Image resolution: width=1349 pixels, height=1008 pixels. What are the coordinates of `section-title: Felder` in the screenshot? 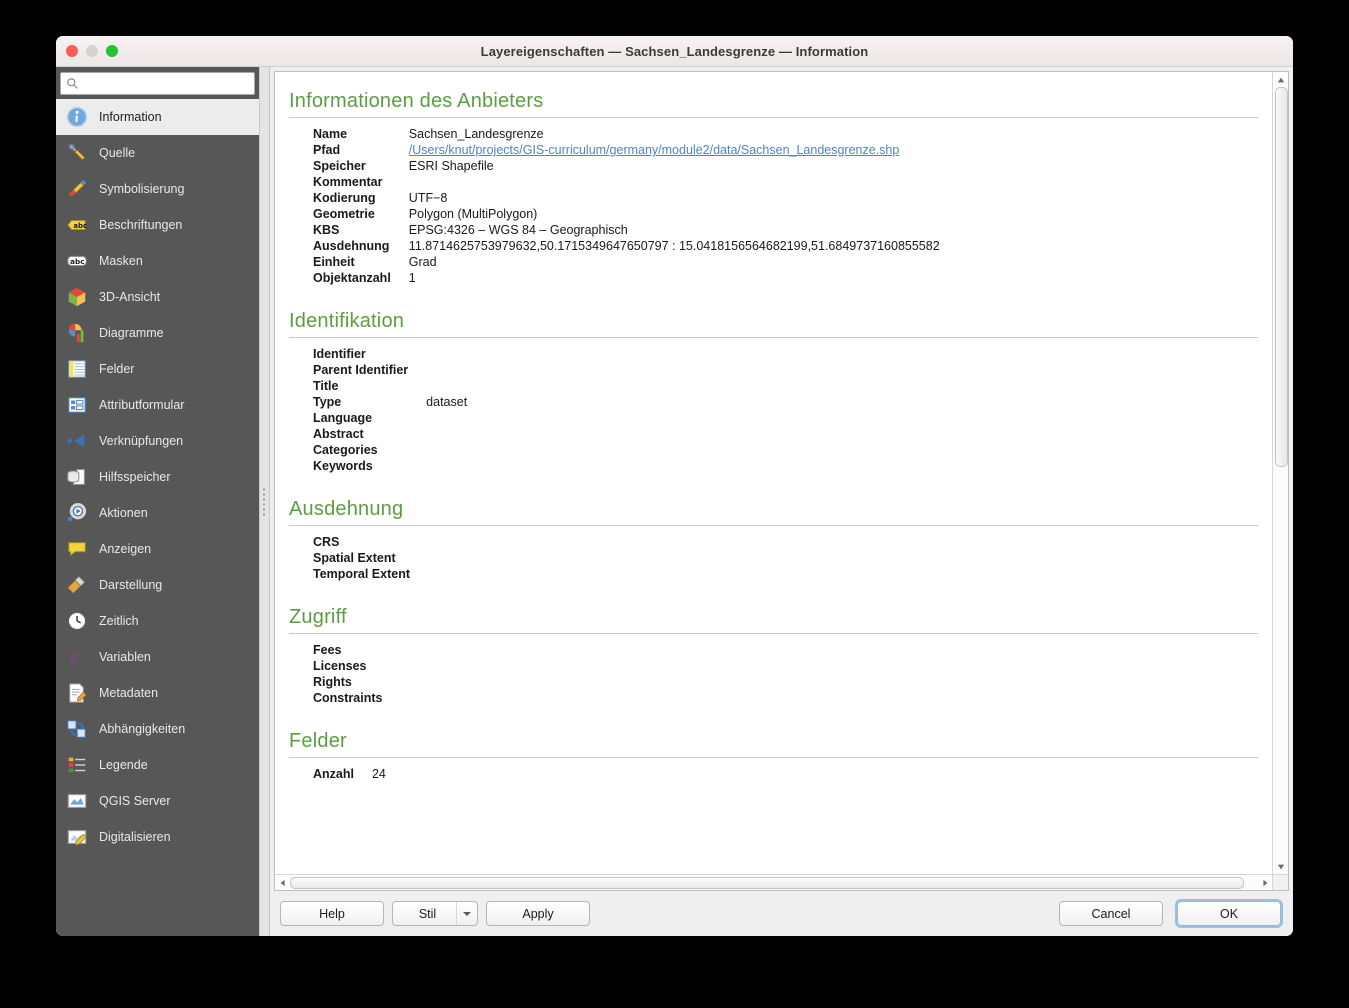 It's located at (318, 741).